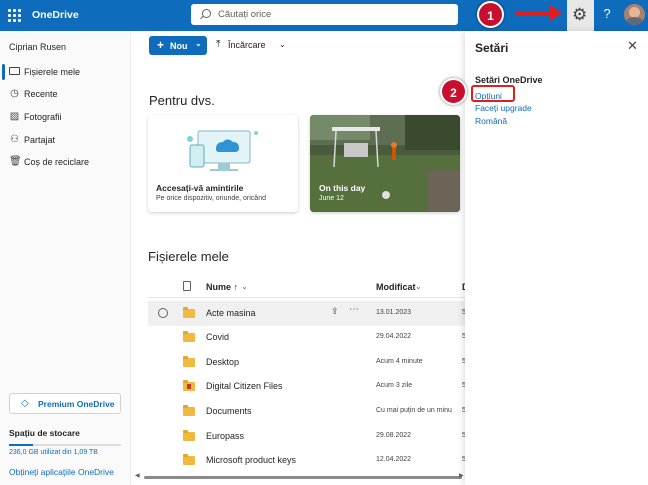 This screenshot has width=648, height=485. I want to click on on-this-day-date: June 12, so click(331, 198).